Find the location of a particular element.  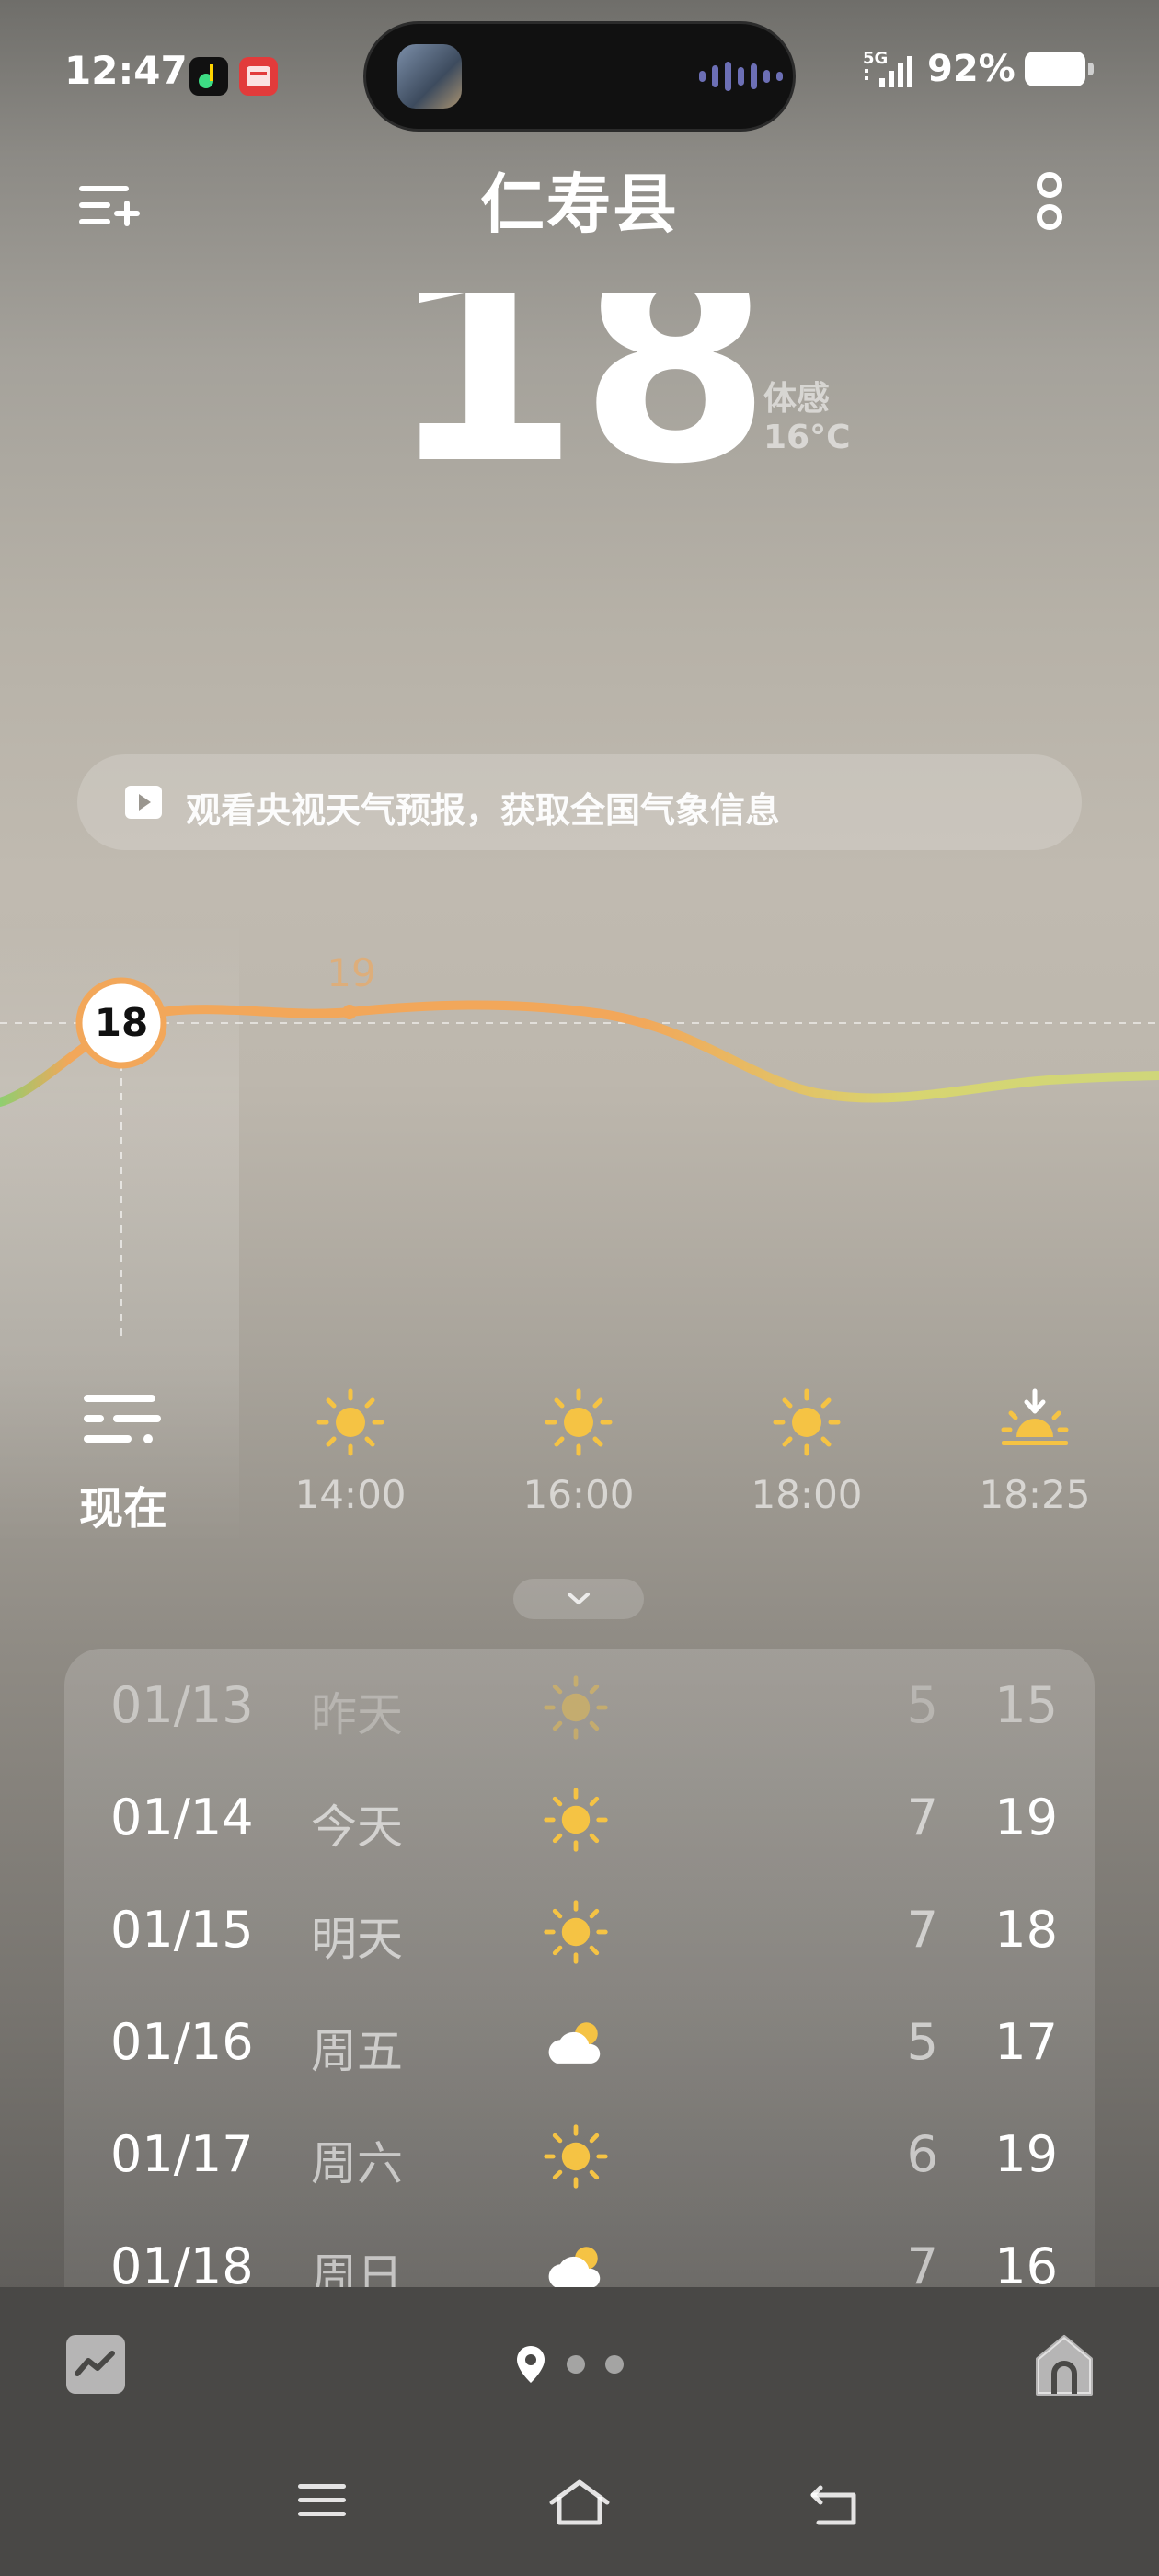

daily-date: 01/13 is located at coordinates (182, 1705).